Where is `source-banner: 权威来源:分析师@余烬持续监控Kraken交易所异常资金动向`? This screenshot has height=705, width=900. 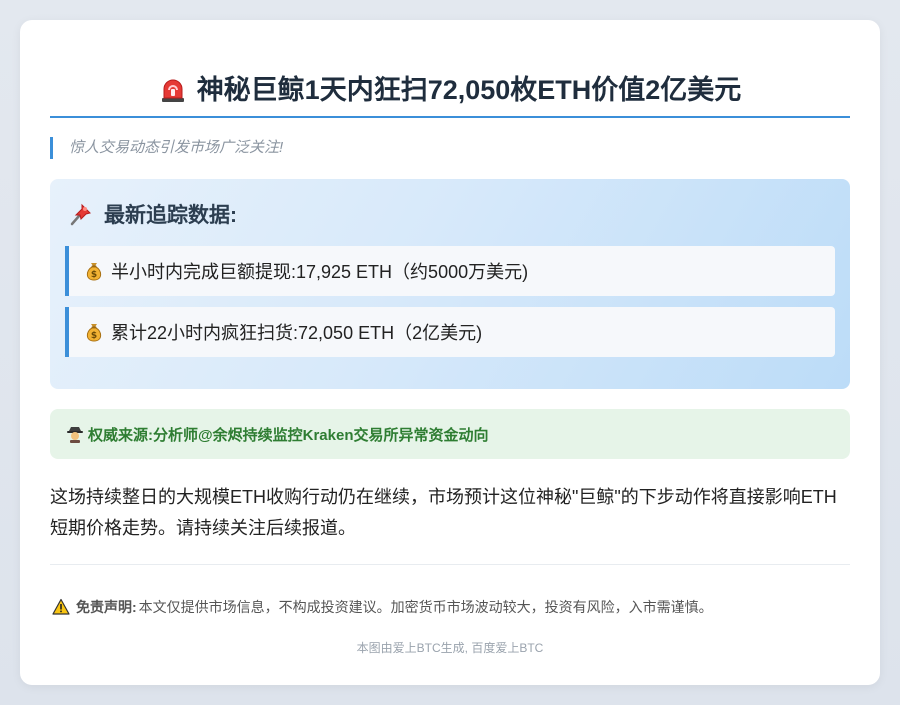 source-banner: 权威来源:分析师@余烬持续监控Kraken交易所异常资金动向 is located at coordinates (450, 434).